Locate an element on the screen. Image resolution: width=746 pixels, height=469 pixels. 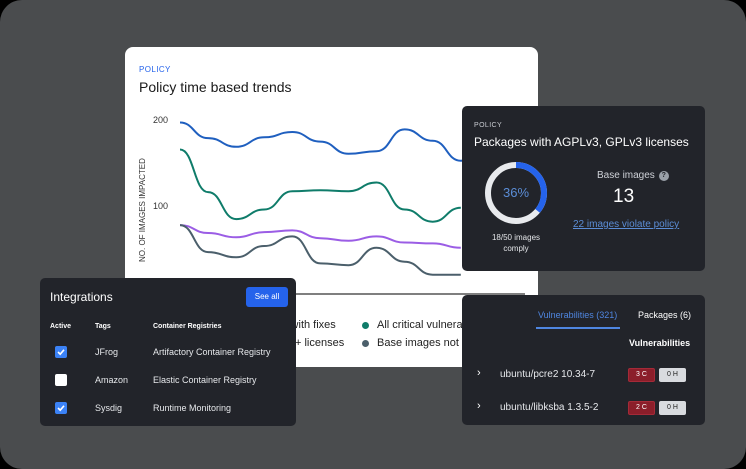
y-axis-label: NO. OF IMAGES IMPACTED is located at coordinates (142, 210).